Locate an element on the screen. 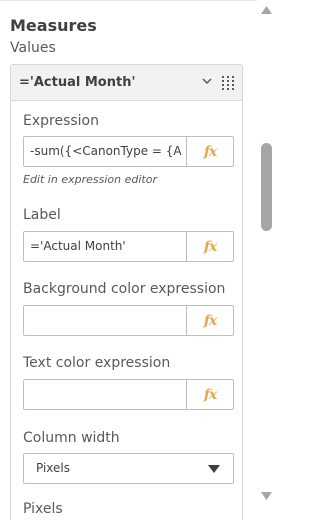 The image size is (320, 520). measure-card-header: ='Actual Month' is located at coordinates (126, 83).